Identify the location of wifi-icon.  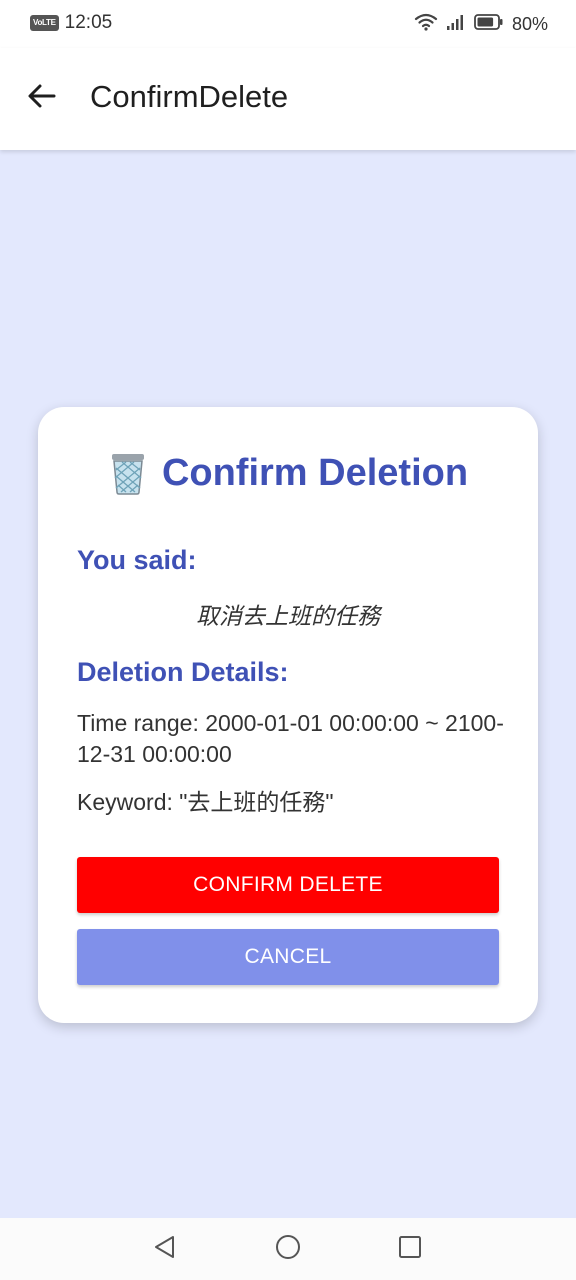
(426, 24).